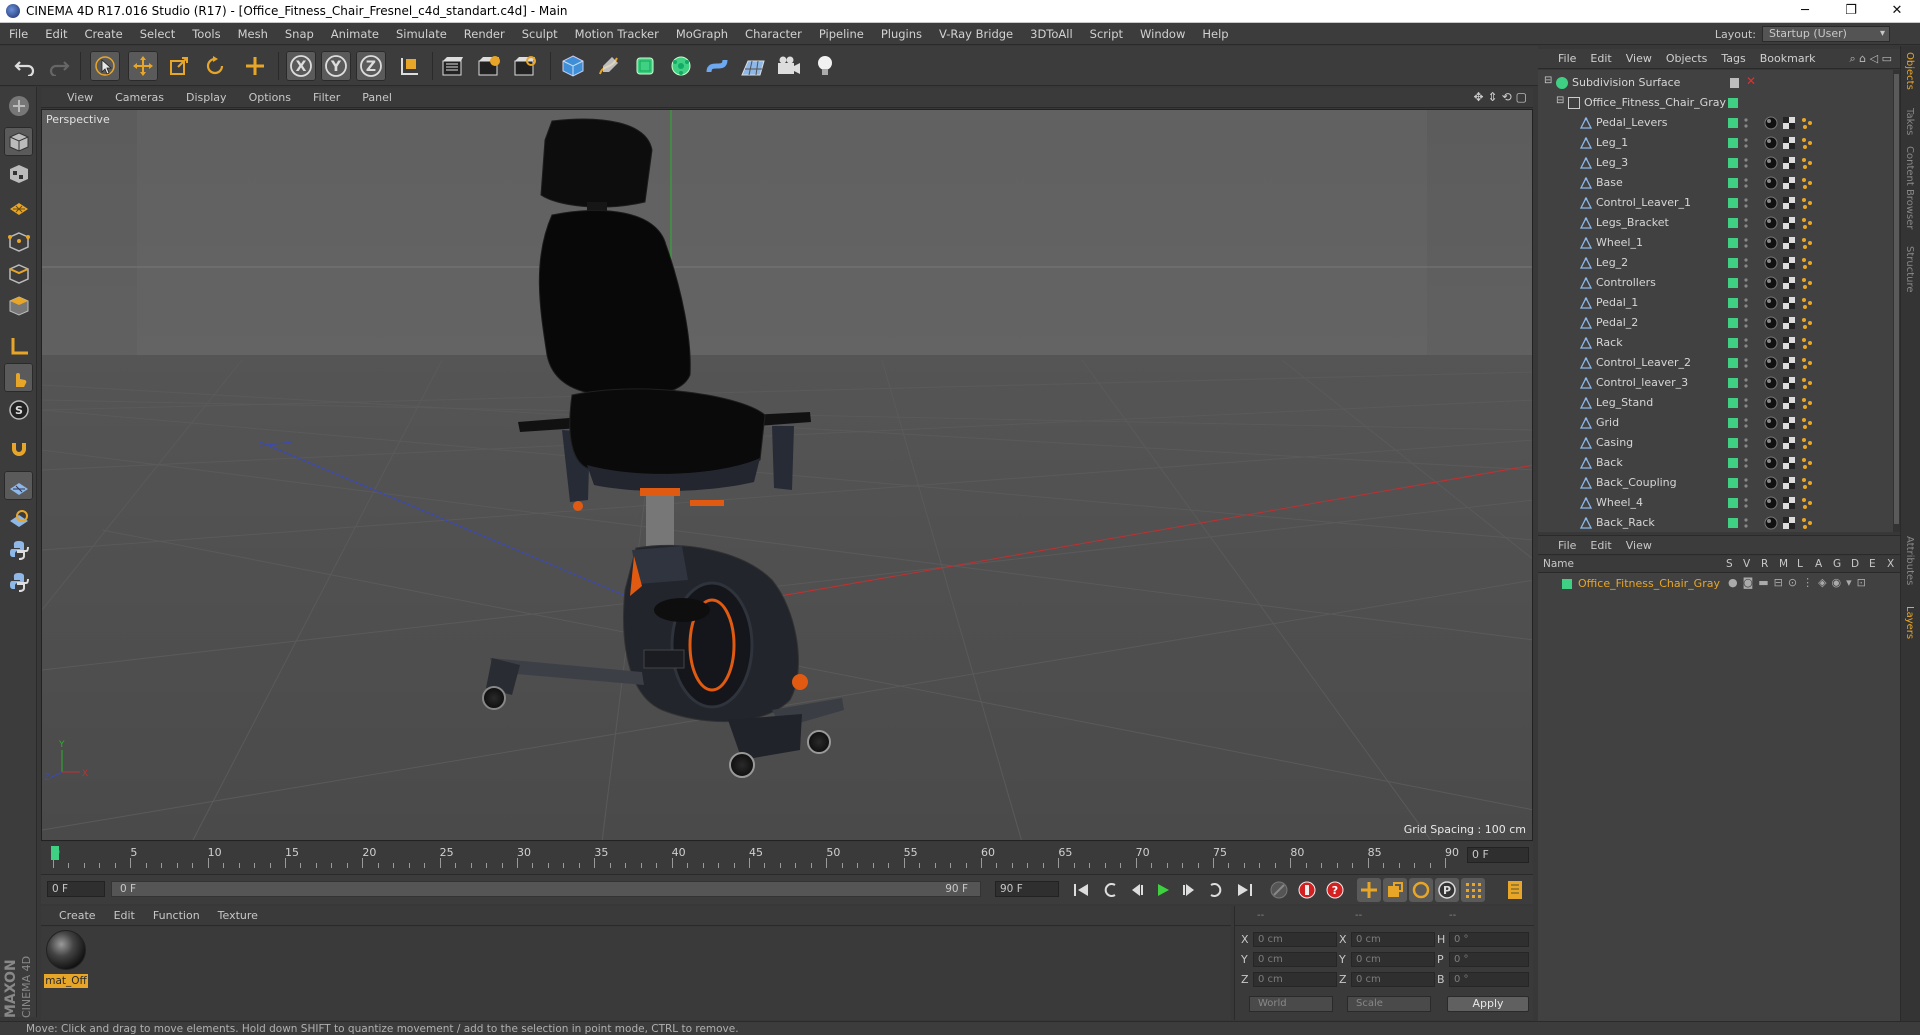 This screenshot has height=1035, width=1920. What do you see at coordinates (525, 66) in the screenshot?
I see `render-settings-icon` at bounding box center [525, 66].